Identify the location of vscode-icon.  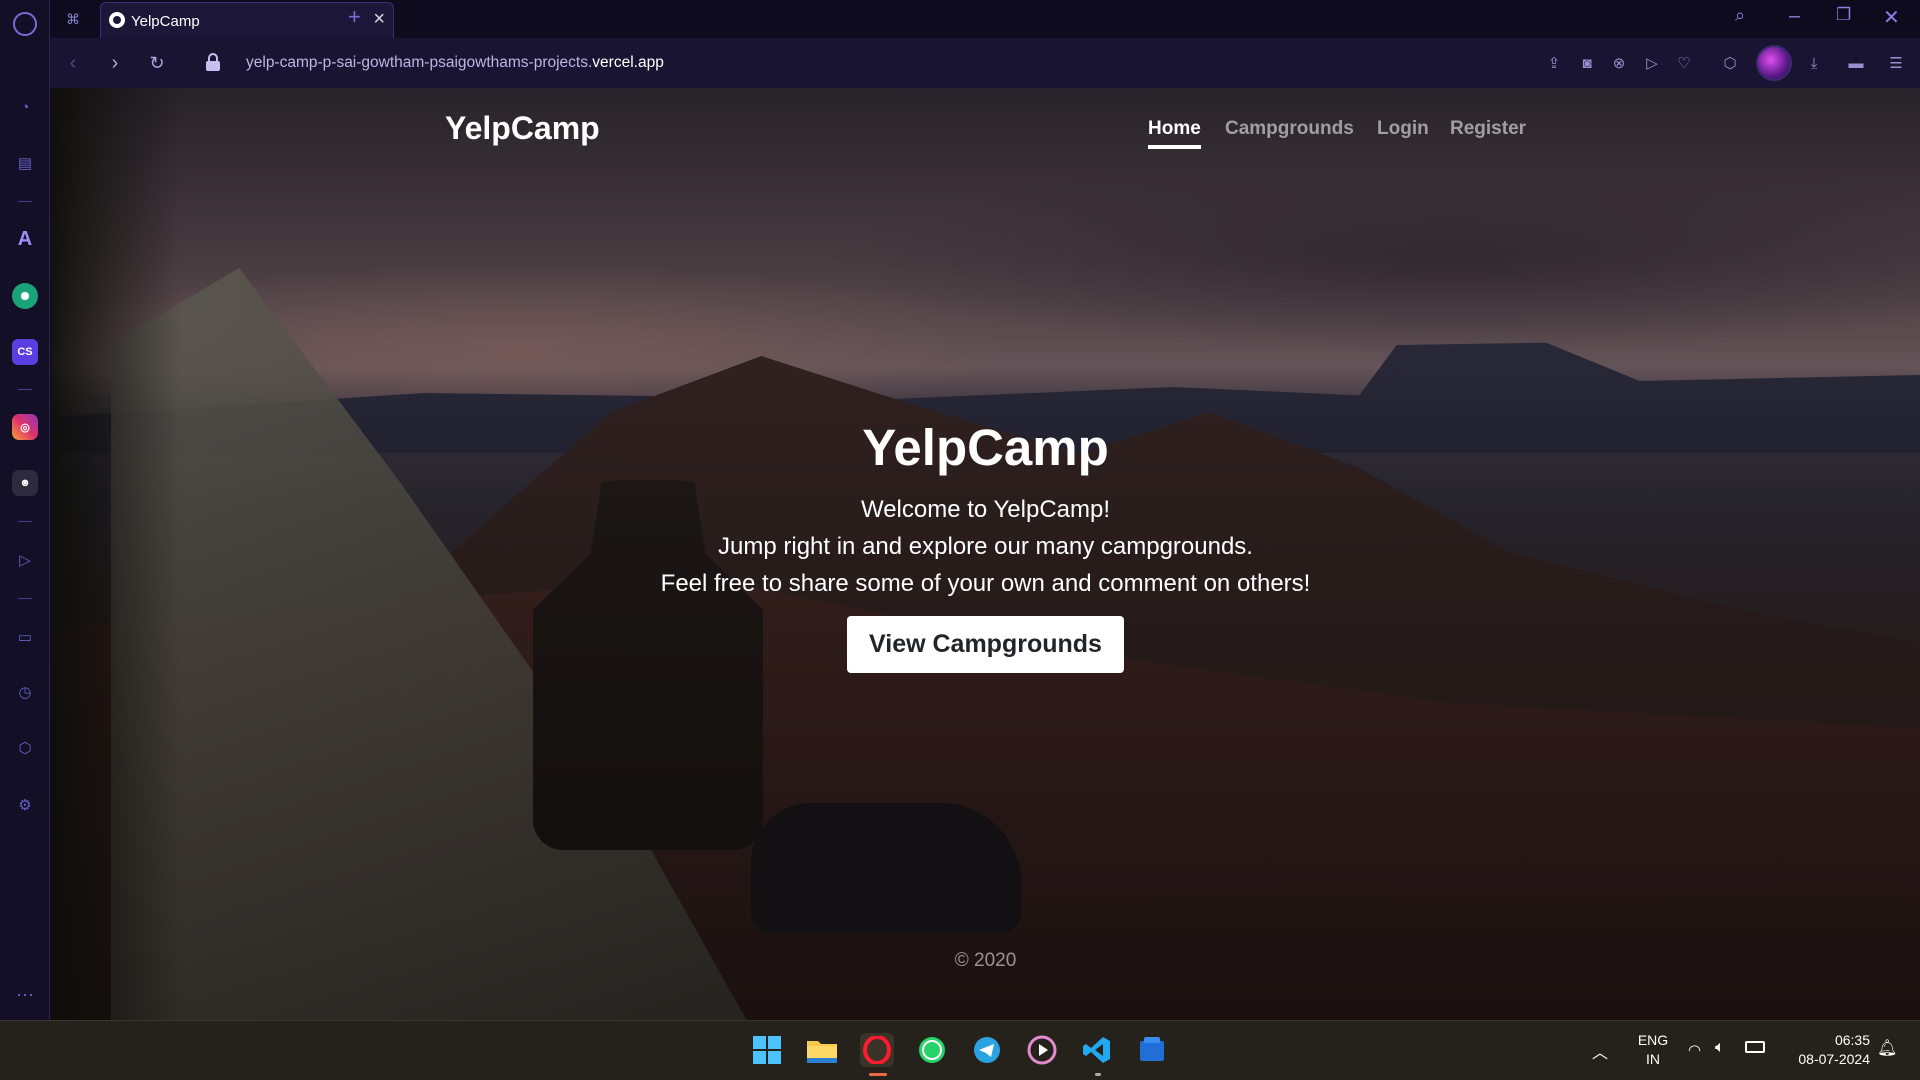
(1097, 1050).